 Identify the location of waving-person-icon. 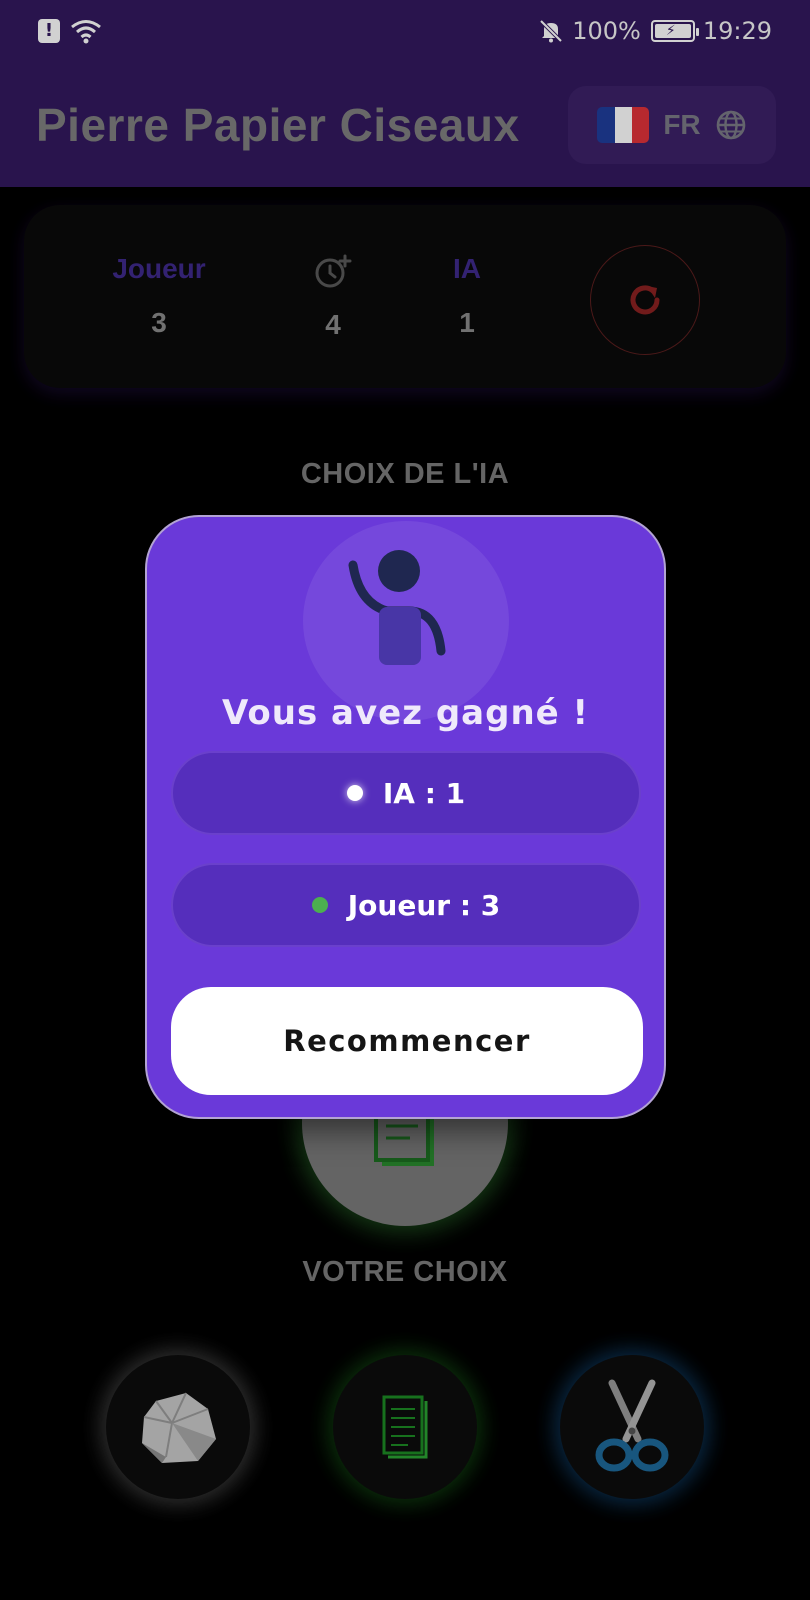
(397, 607).